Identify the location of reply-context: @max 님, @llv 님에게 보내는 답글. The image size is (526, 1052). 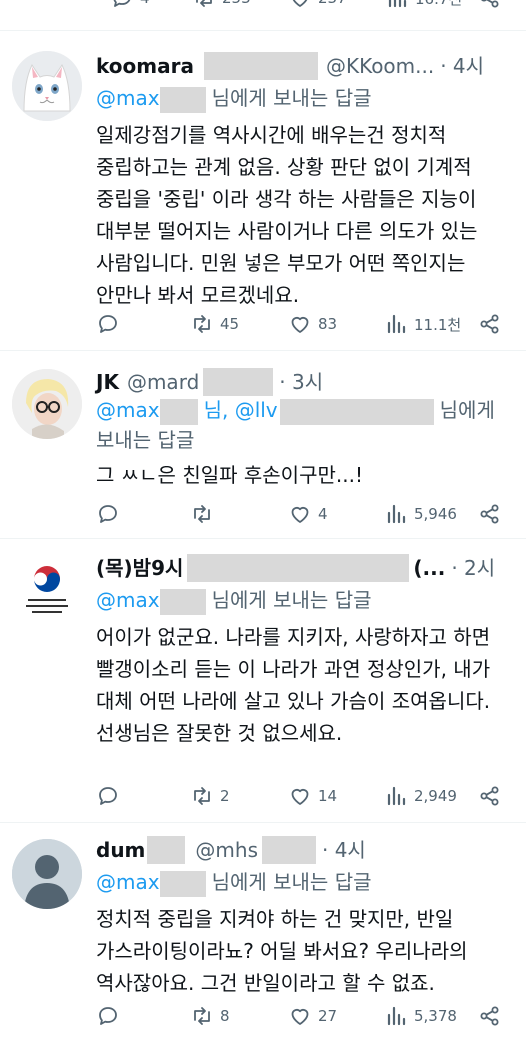
(305, 425).